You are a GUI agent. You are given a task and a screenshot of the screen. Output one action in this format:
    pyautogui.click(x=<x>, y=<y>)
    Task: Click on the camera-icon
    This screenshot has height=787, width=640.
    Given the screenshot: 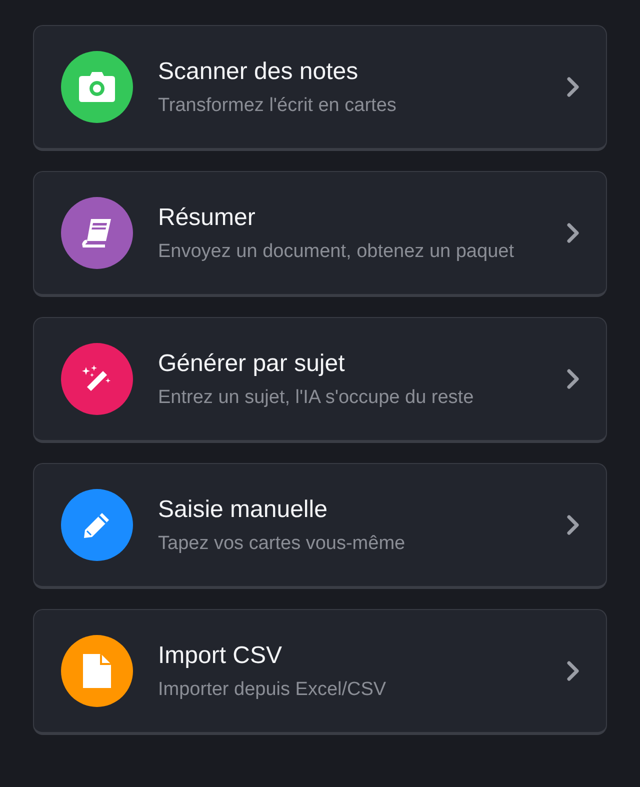 What is the action you would take?
    pyautogui.click(x=97, y=87)
    